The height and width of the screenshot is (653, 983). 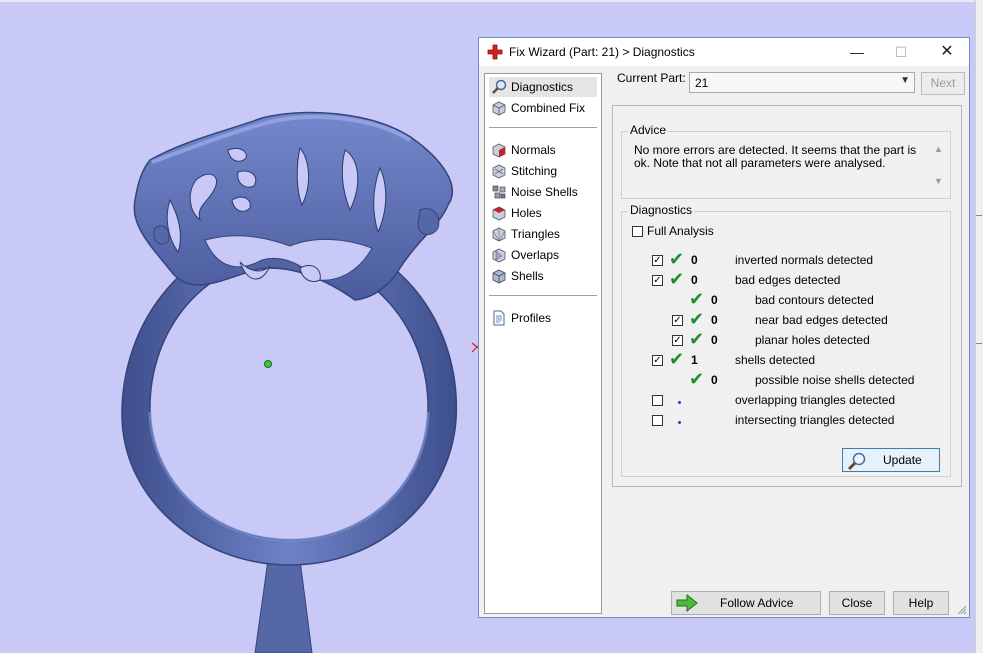 What do you see at coordinates (680, 231) in the screenshot?
I see `full-analysis-label: Full Analysis` at bounding box center [680, 231].